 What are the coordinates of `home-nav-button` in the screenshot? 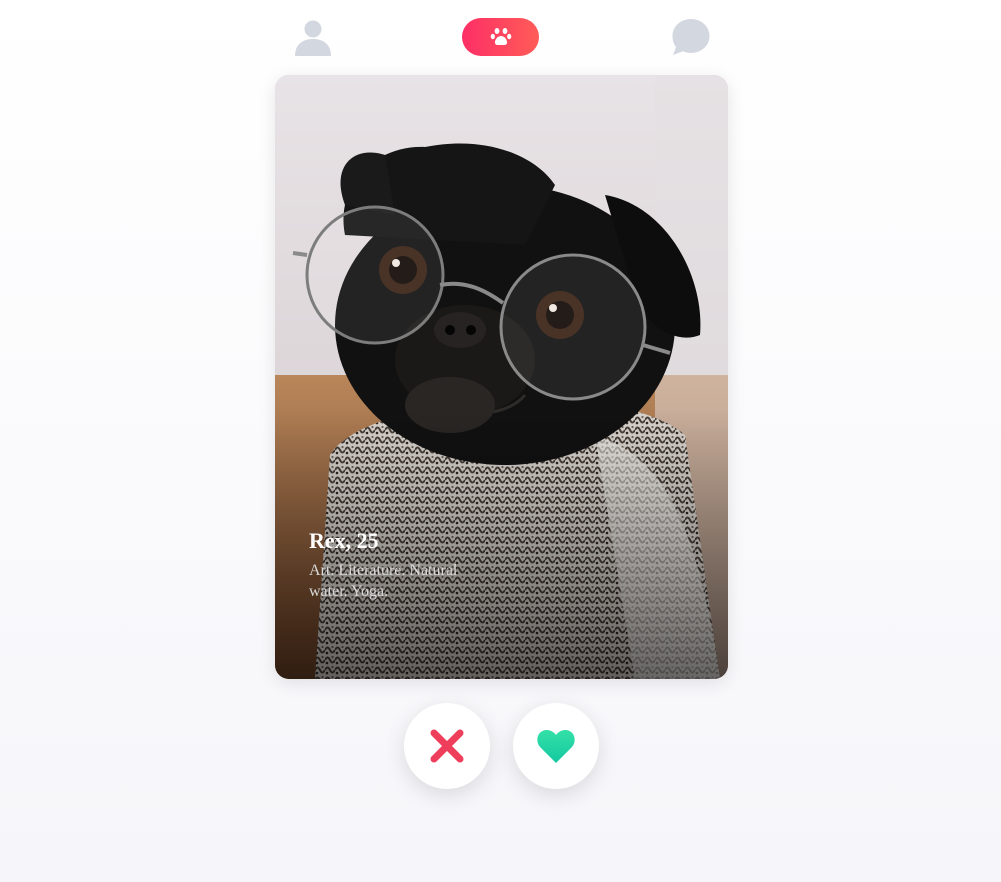 It's located at (500, 37).